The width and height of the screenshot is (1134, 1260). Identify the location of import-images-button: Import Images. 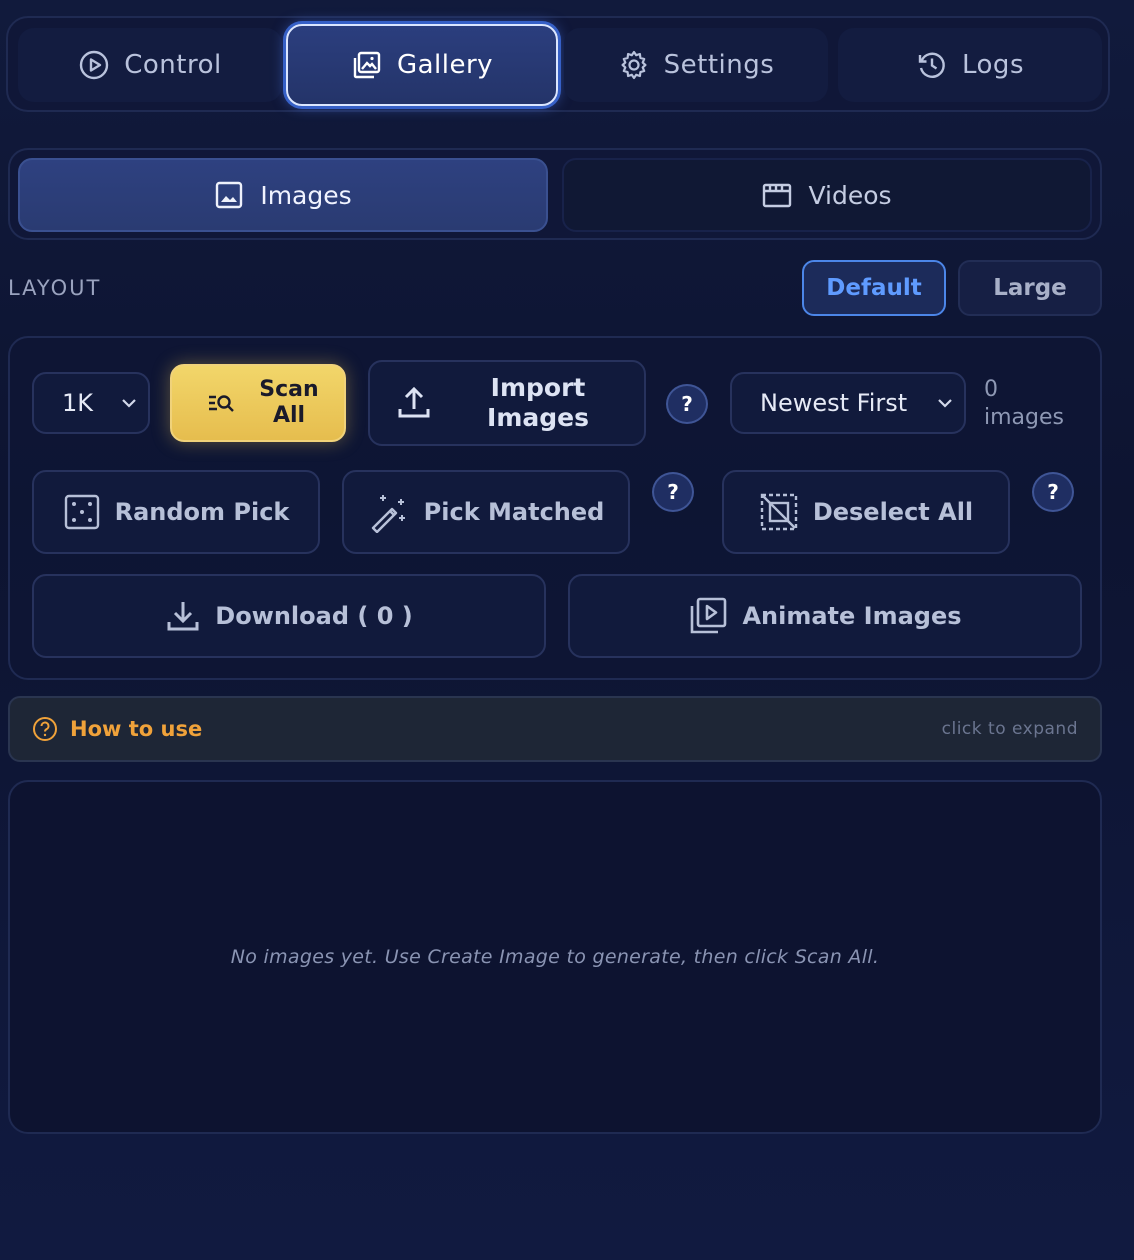
(507, 403).